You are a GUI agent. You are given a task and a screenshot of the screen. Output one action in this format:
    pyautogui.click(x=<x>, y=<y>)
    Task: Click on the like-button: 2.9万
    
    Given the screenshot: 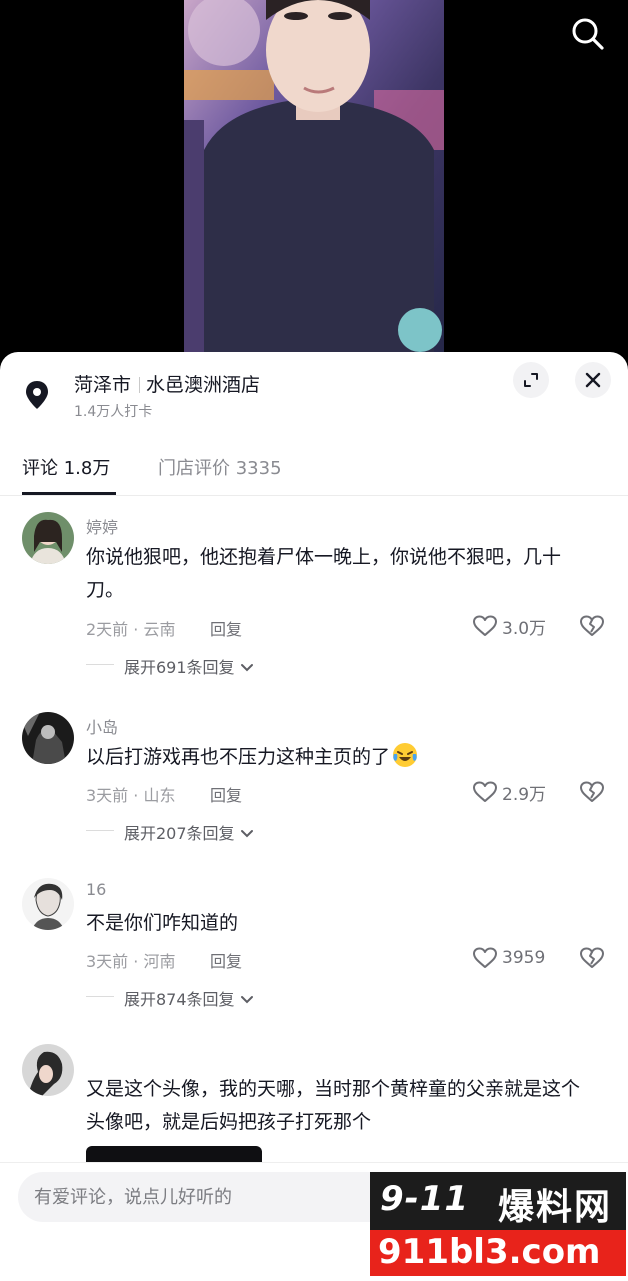 What is the action you would take?
    pyautogui.click(x=509, y=792)
    